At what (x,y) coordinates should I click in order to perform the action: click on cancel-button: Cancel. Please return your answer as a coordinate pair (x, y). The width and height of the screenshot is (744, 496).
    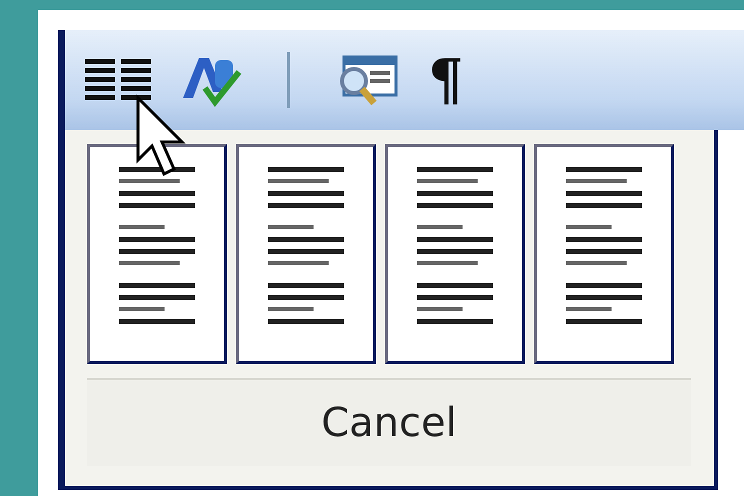
    Looking at the image, I should click on (389, 422).